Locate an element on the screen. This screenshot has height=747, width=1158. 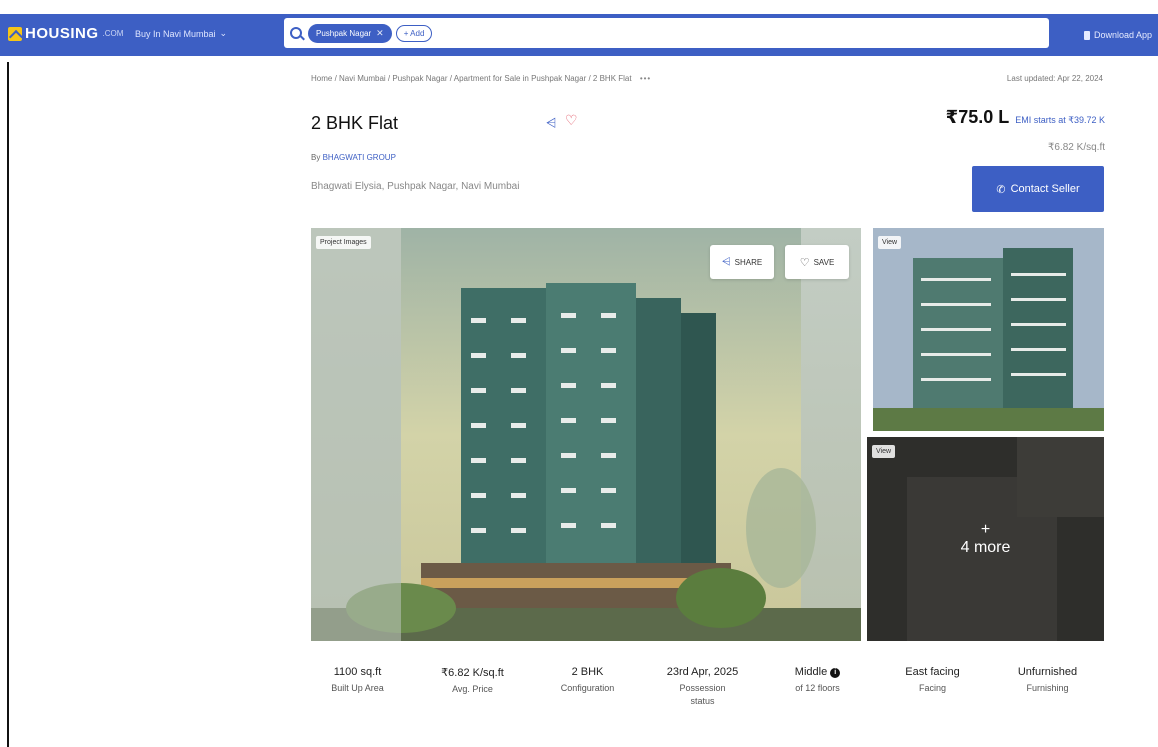
developer-line: By BHAGWATI GROUP is located at coordinates (353, 157).